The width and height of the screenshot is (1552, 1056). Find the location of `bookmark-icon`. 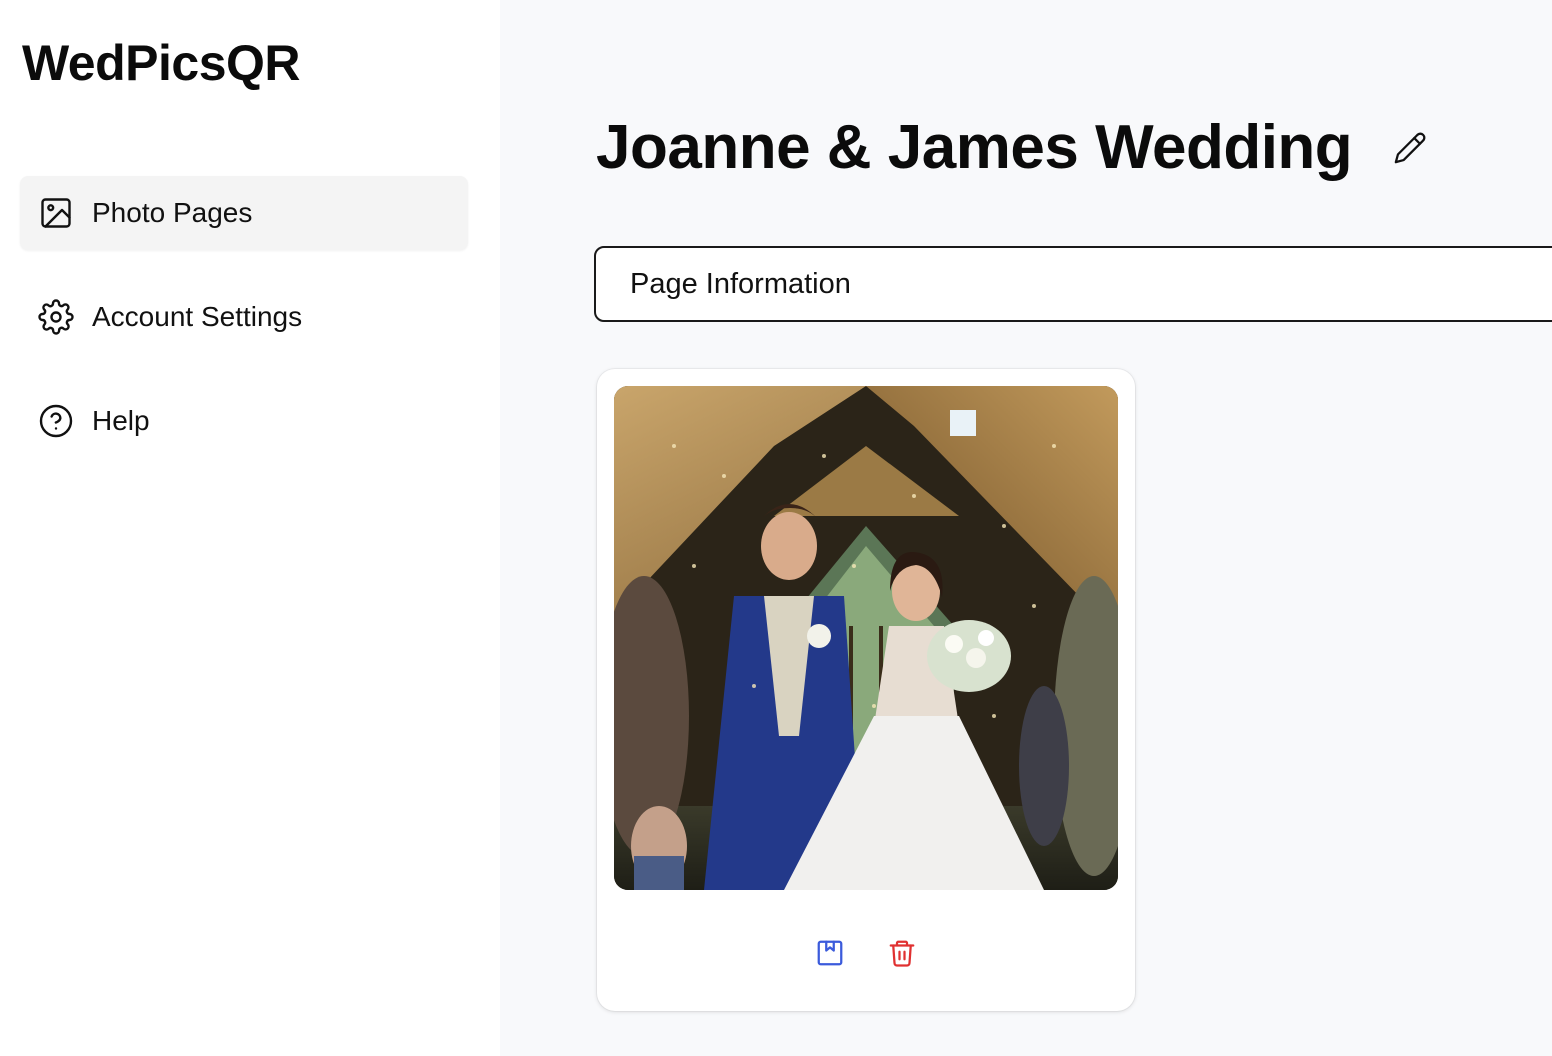

bookmark-icon is located at coordinates (830, 955).